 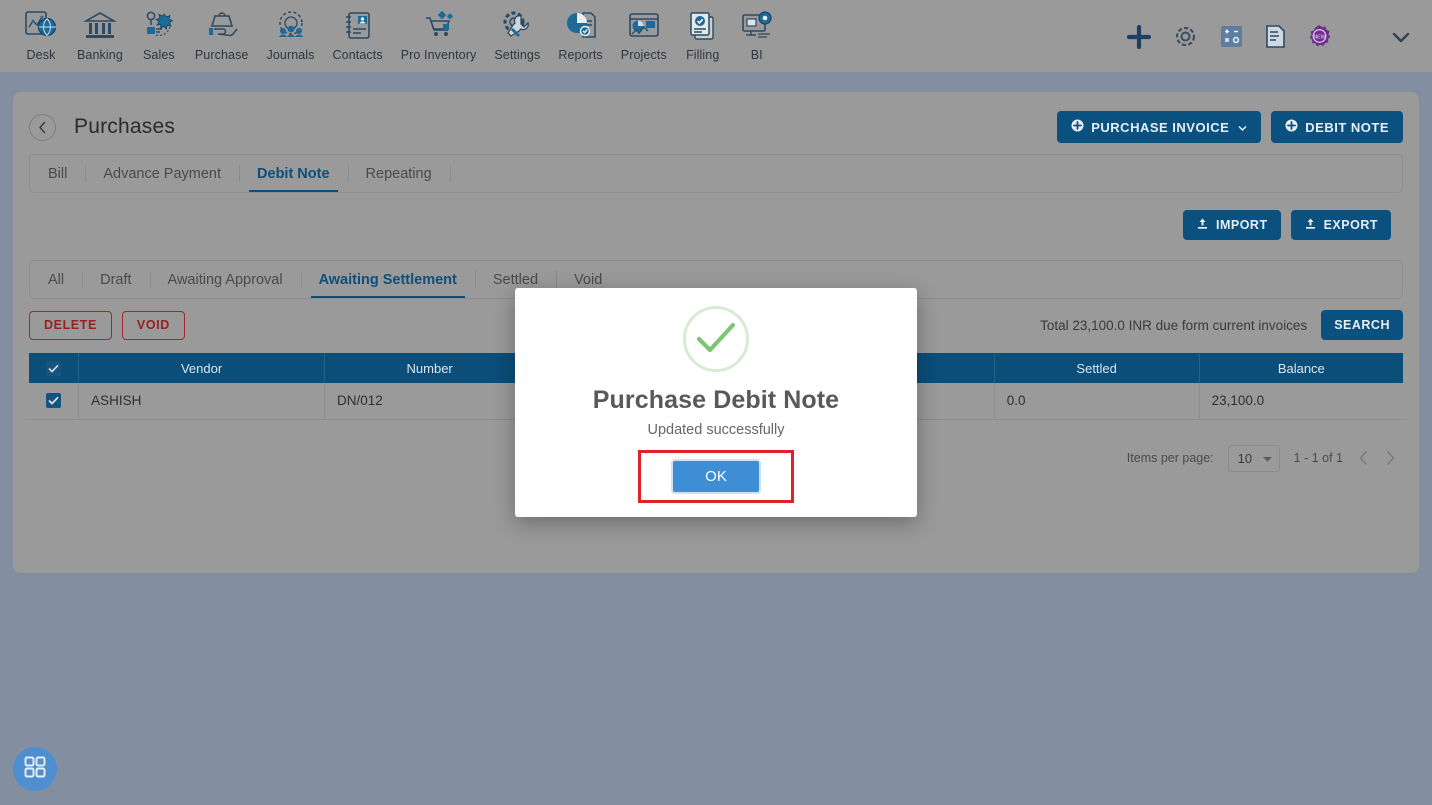 What do you see at coordinates (201, 368) in the screenshot?
I see `column-header-vendor: Vendor` at bounding box center [201, 368].